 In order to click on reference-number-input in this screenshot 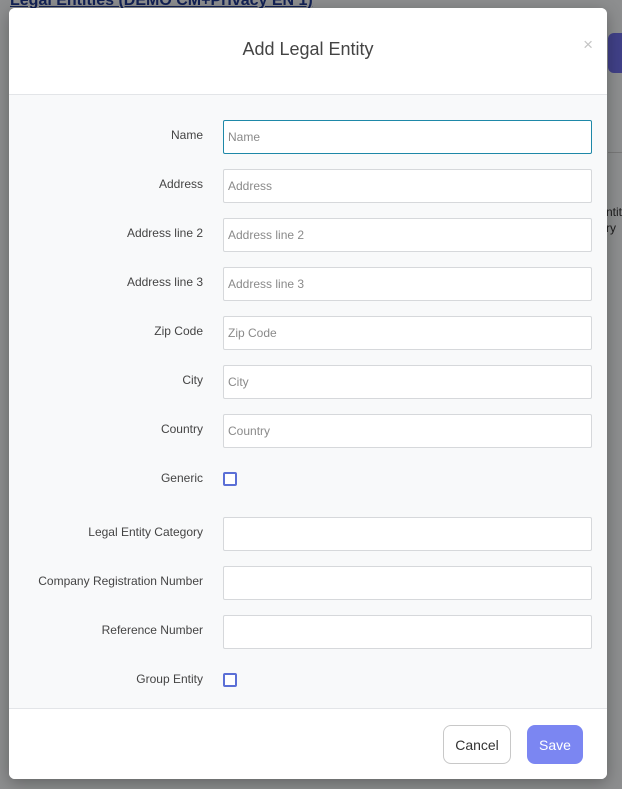, I will do `click(407, 632)`.